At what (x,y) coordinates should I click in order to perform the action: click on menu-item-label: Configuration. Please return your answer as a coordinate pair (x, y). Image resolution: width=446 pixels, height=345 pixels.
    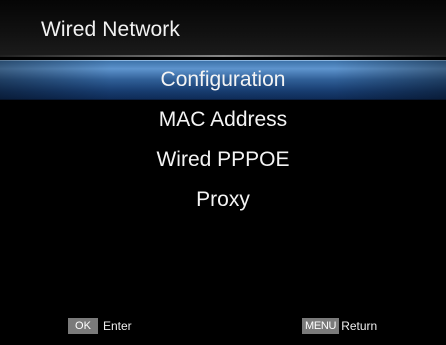
    Looking at the image, I should click on (223, 79).